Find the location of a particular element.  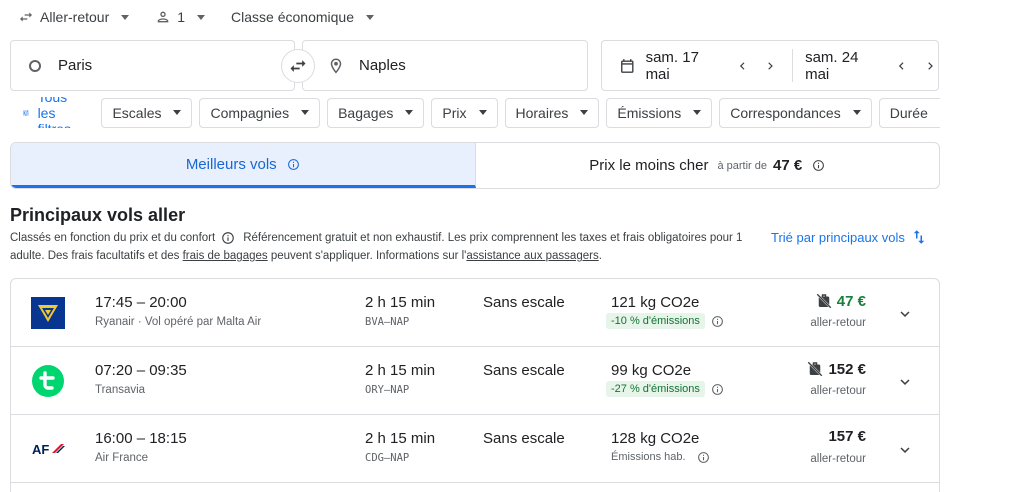

chip-label: Émissions is located at coordinates (649, 112).